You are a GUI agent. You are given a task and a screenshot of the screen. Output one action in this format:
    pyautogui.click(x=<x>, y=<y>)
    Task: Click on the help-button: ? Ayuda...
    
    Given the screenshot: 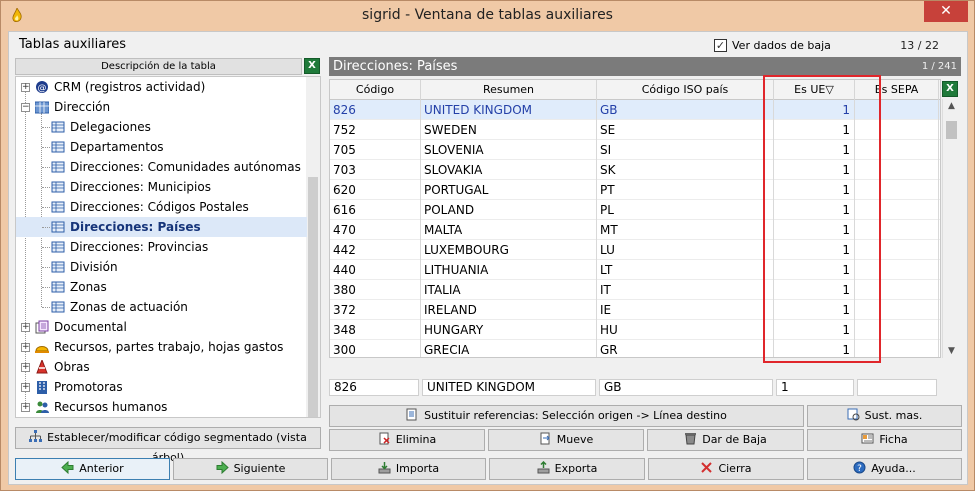 What is the action you would take?
    pyautogui.click(x=884, y=469)
    